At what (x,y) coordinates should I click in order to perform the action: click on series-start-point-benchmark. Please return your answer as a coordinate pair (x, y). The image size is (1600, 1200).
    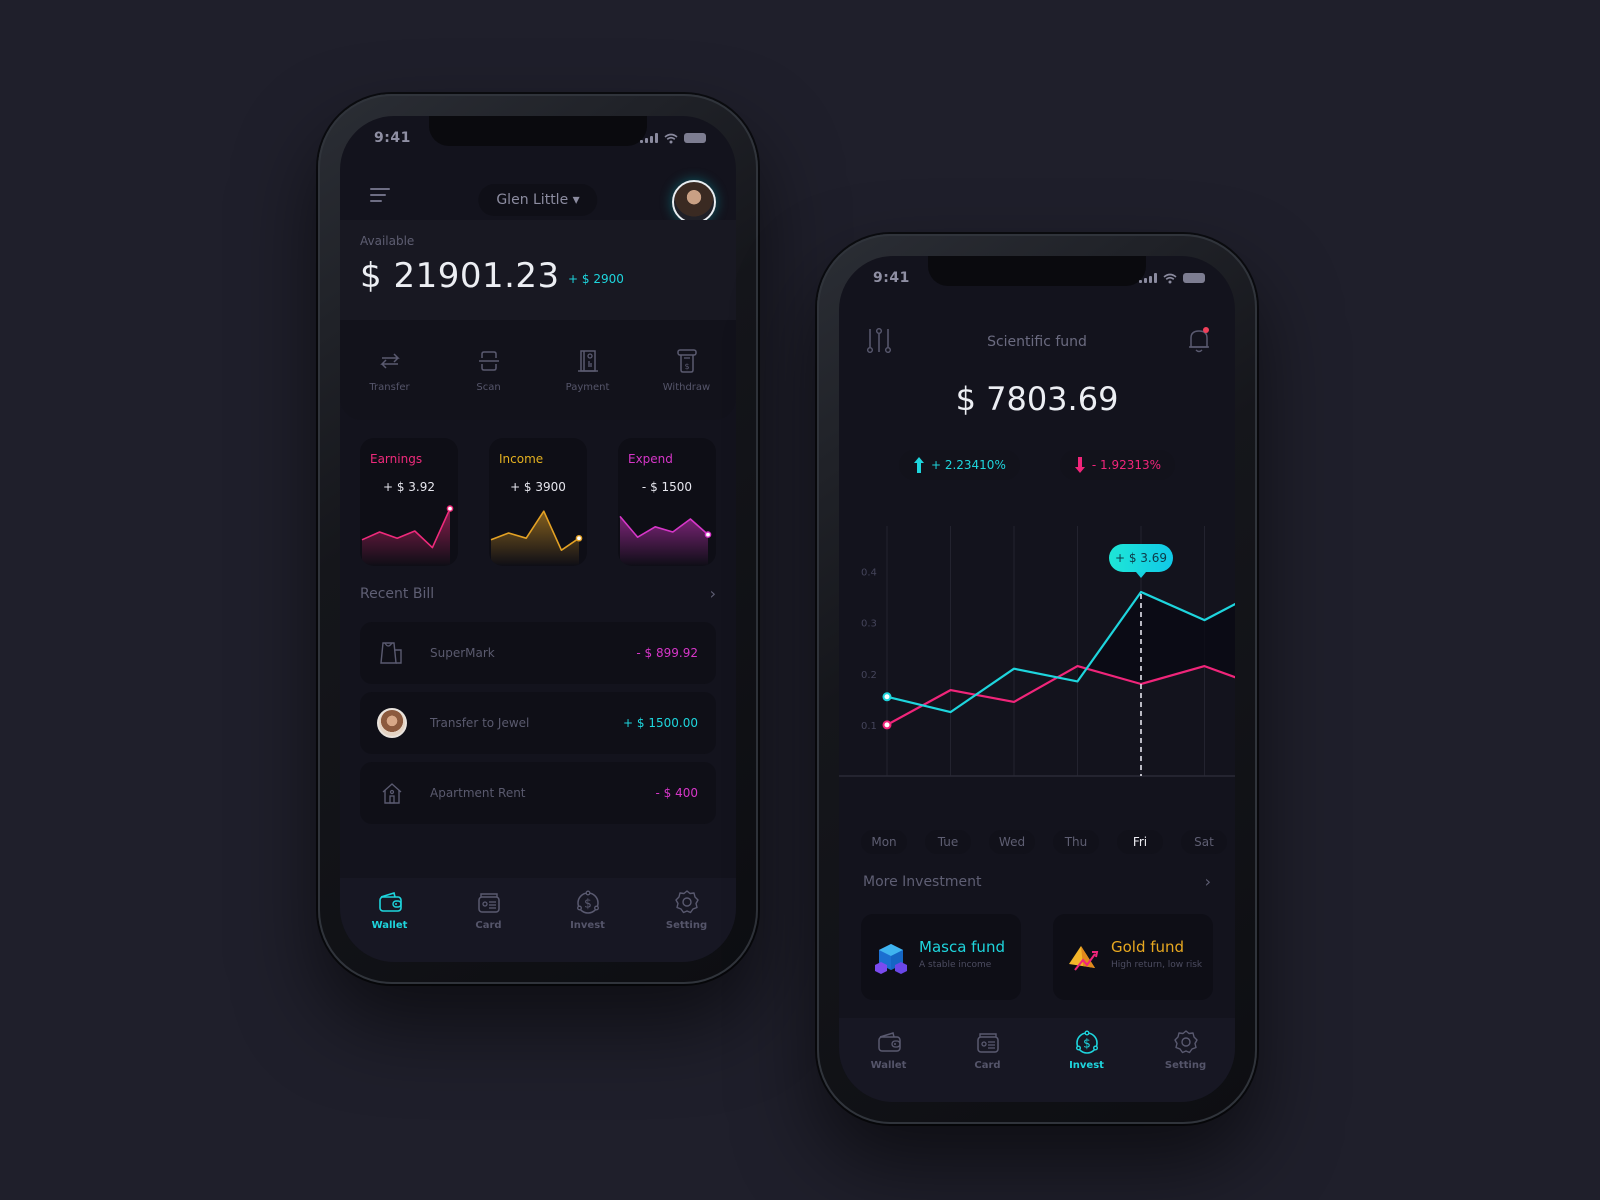
    Looking at the image, I should click on (887, 725).